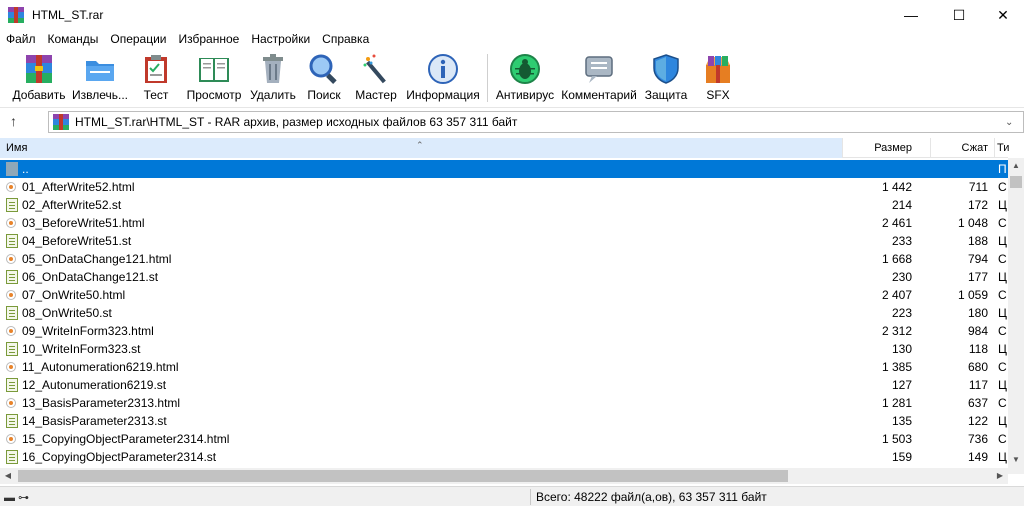 The width and height of the screenshot is (1024, 506). What do you see at coordinates (1002, 457) in the screenshot?
I see `file-type: Ц` at bounding box center [1002, 457].